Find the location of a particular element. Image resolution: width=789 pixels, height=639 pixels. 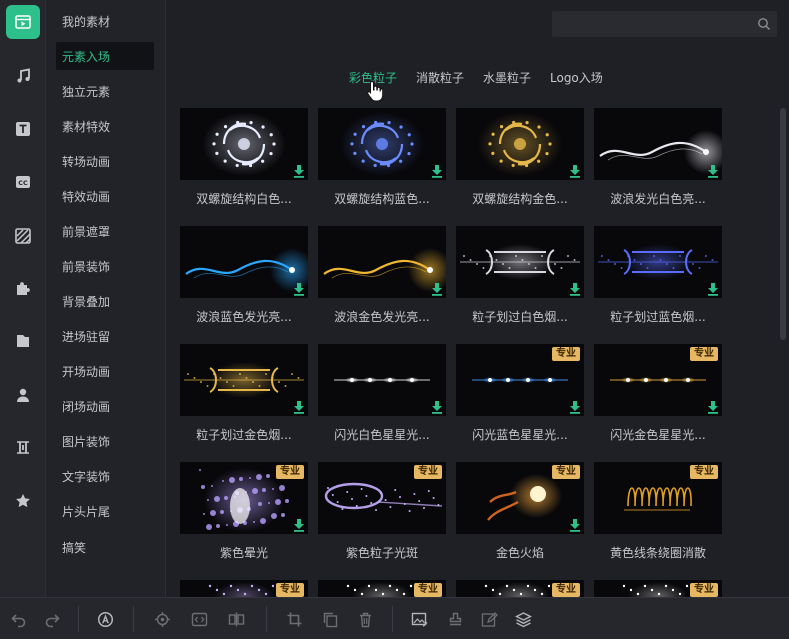

category-item: 前景装饰 is located at coordinates (105, 266).